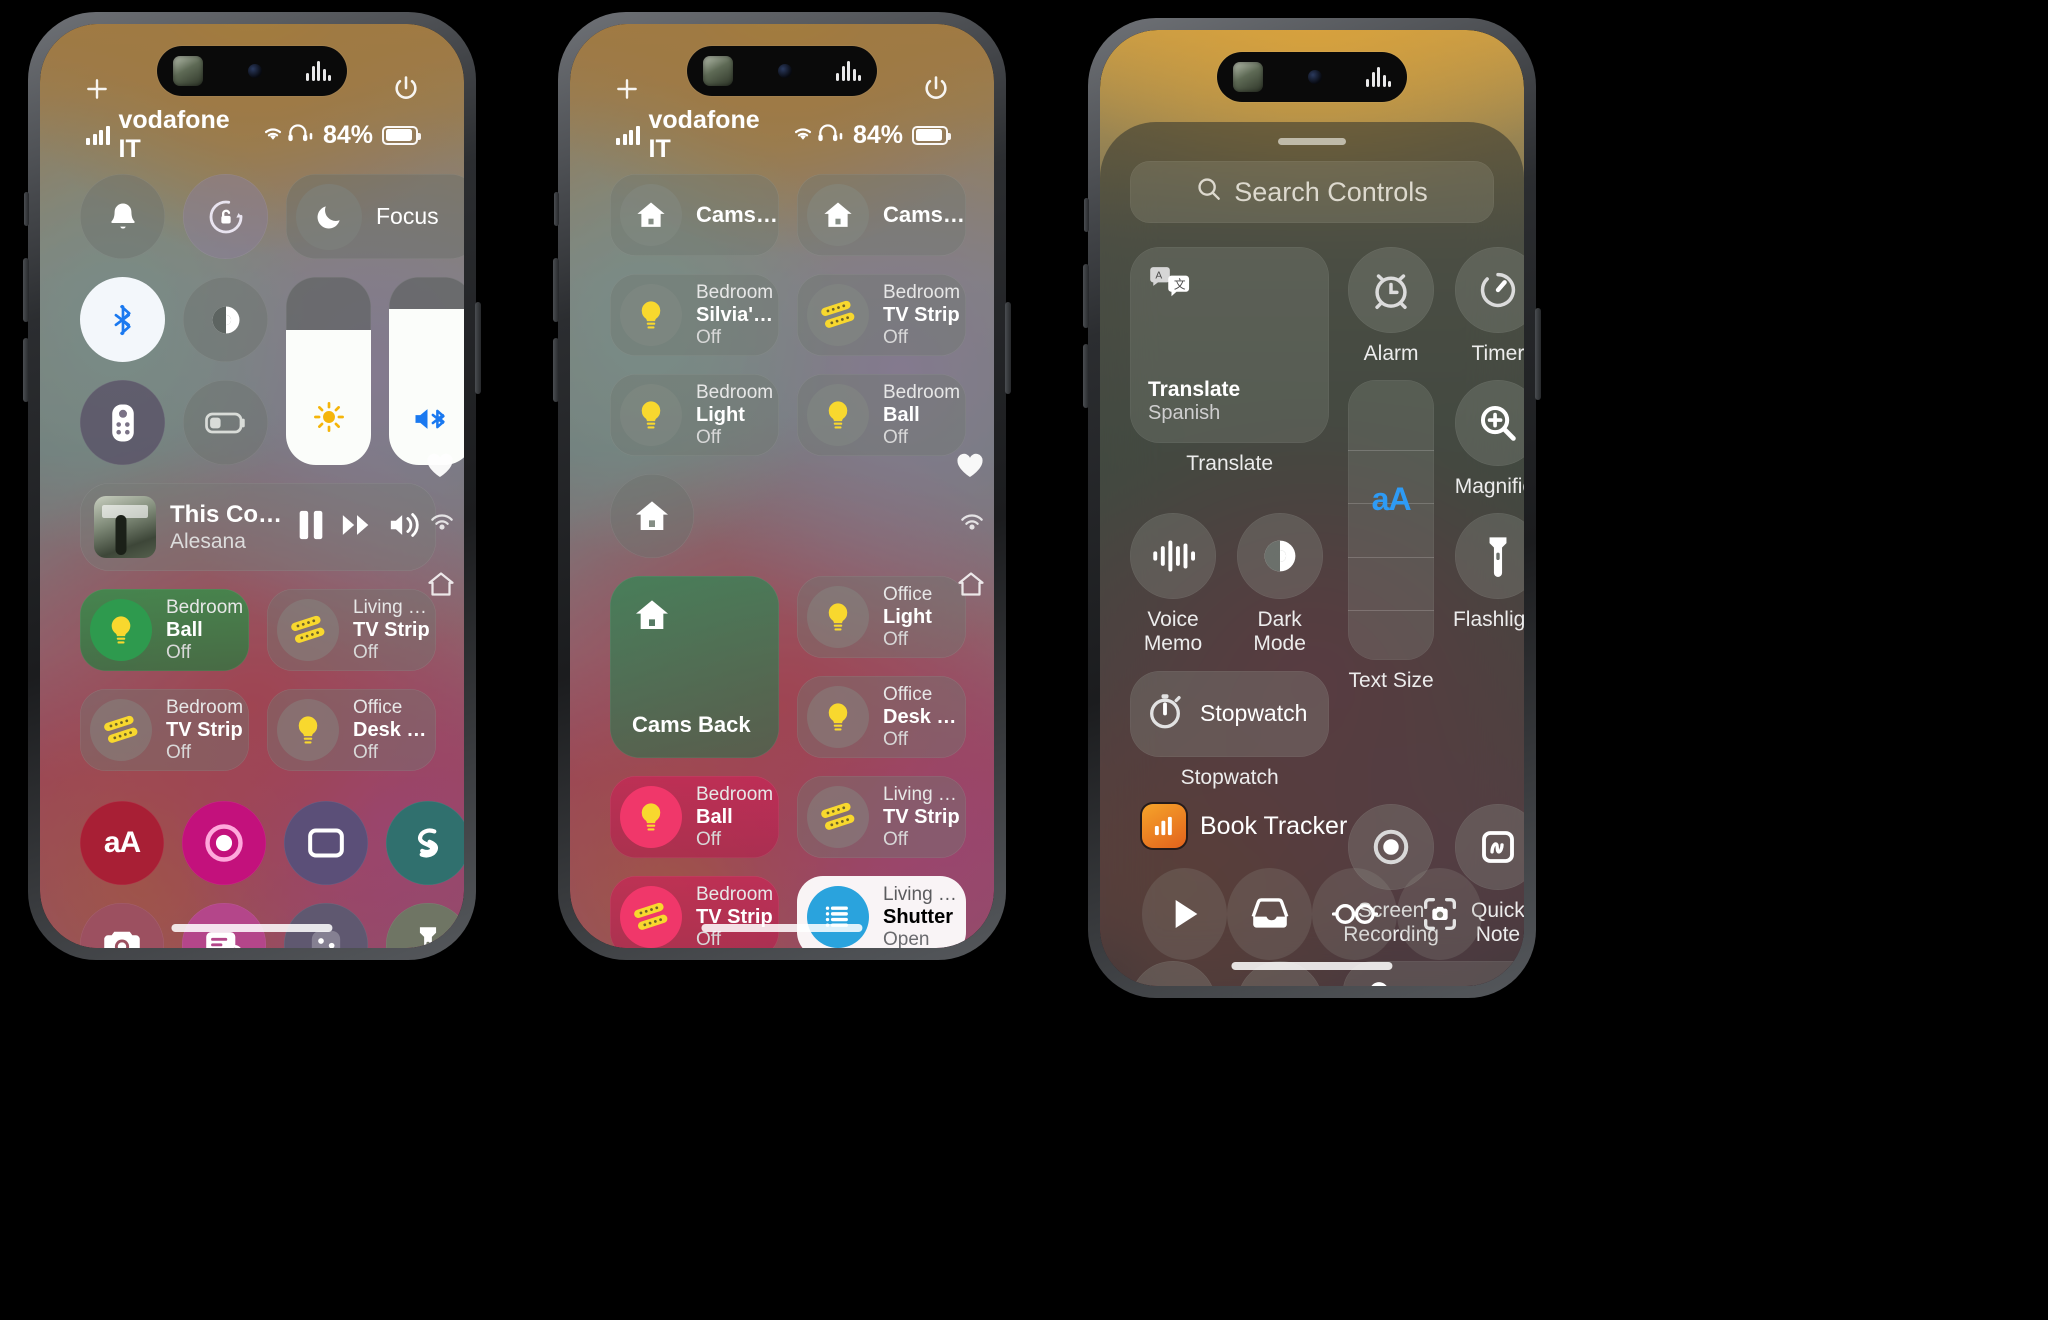 This screenshot has width=2048, height=1320. Describe the element at coordinates (122, 319) in the screenshot. I see `bluetooth-icon` at that location.